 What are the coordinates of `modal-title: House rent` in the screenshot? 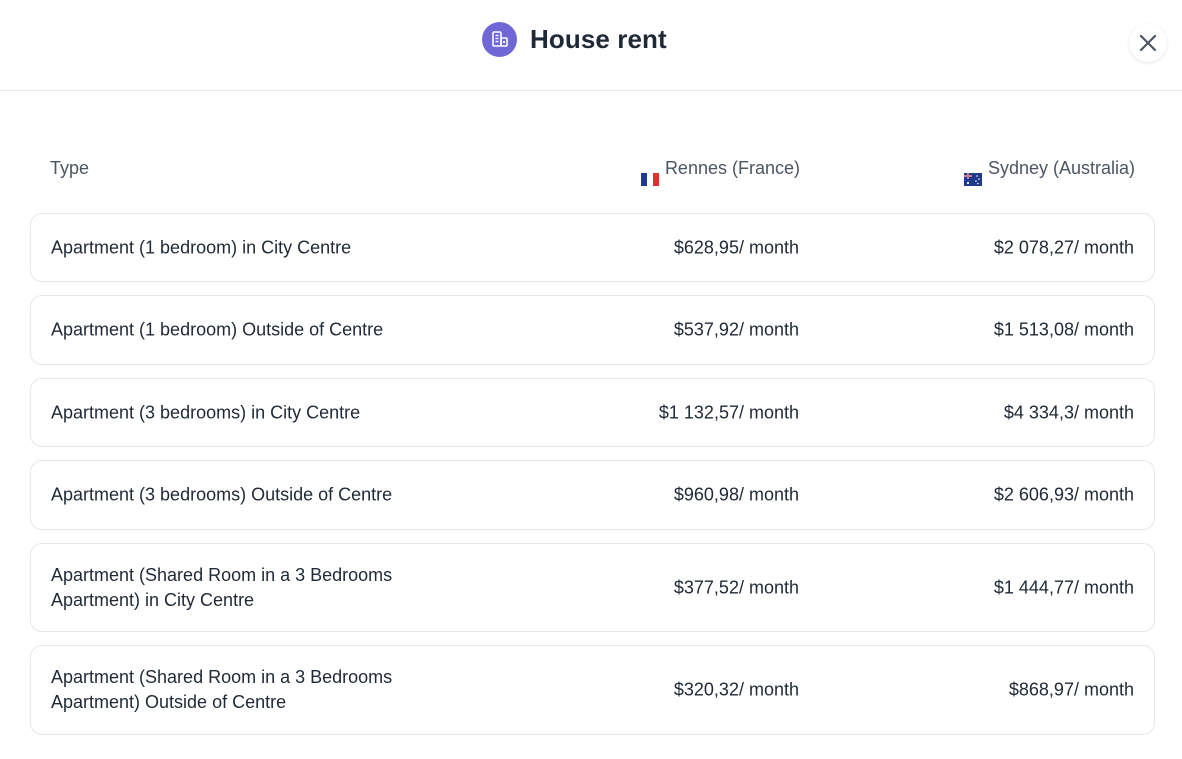 It's located at (598, 38).